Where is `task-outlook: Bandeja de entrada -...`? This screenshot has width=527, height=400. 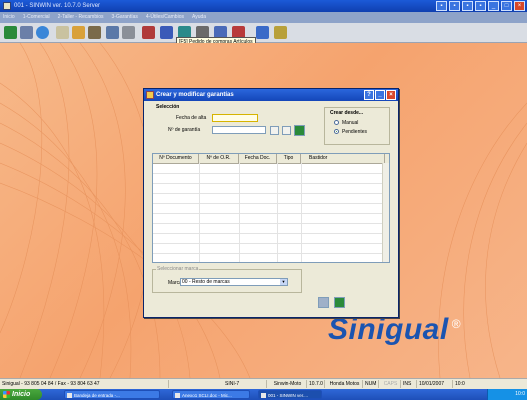 task-outlook: Bandeja de entrada -... is located at coordinates (112, 394).